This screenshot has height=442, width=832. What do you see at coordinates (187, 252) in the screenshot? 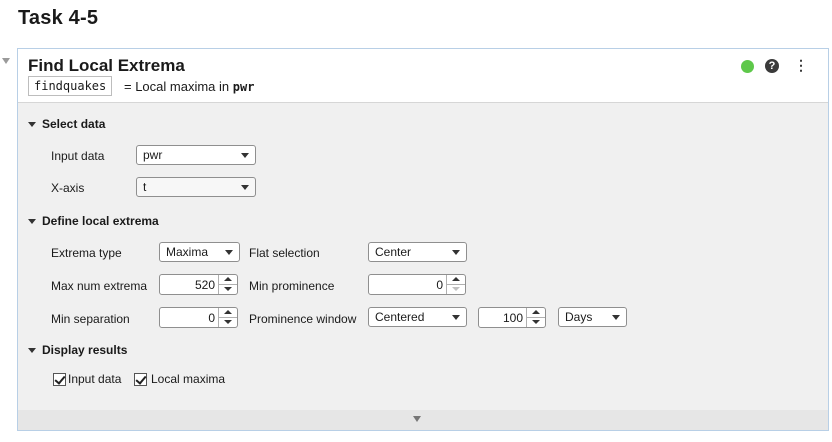
I see `extrema-type-value: Maxima` at bounding box center [187, 252].